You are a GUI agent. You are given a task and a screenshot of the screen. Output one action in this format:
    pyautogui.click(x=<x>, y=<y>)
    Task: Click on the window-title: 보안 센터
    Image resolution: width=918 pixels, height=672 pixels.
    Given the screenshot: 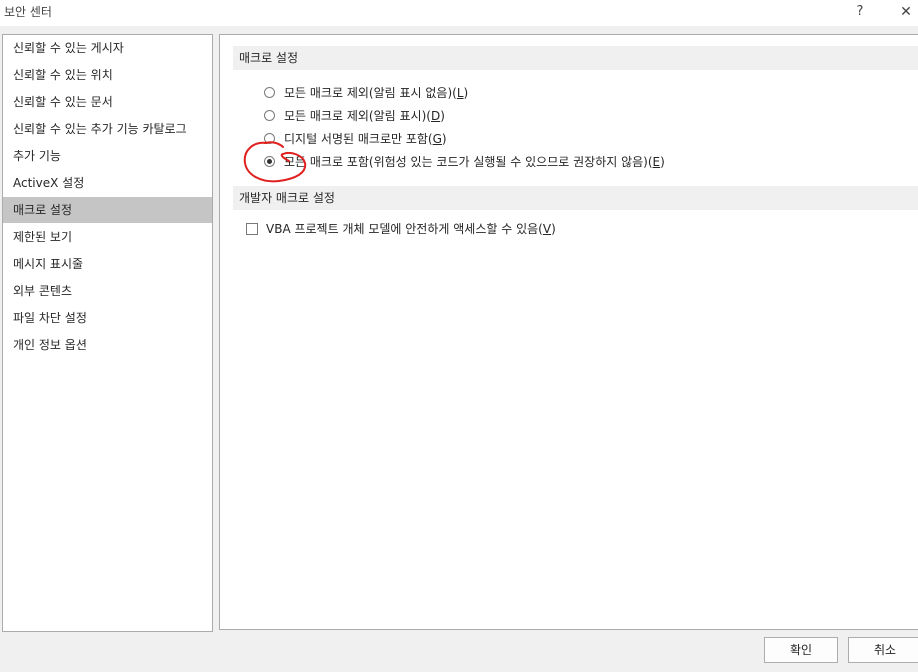 What is the action you would take?
    pyautogui.click(x=28, y=12)
    